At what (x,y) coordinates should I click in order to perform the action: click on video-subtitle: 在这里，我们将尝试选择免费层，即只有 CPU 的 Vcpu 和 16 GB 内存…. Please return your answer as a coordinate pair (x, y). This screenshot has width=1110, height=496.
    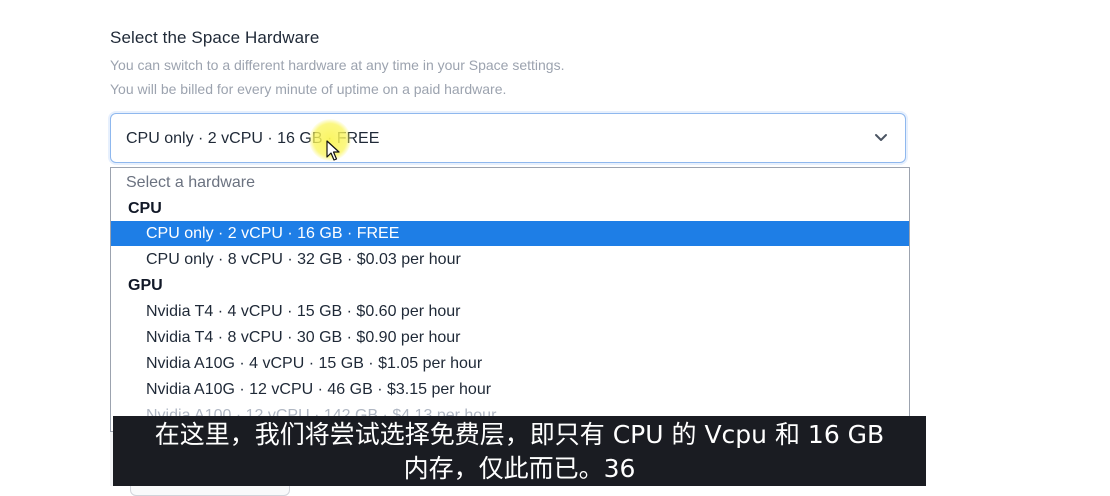
    Looking at the image, I should click on (519, 451).